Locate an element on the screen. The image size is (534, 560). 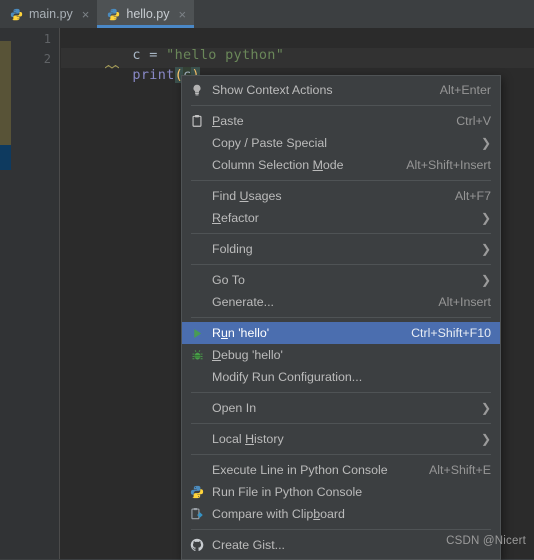
code-line-2: print(c) is located at coordinates (132, 75).